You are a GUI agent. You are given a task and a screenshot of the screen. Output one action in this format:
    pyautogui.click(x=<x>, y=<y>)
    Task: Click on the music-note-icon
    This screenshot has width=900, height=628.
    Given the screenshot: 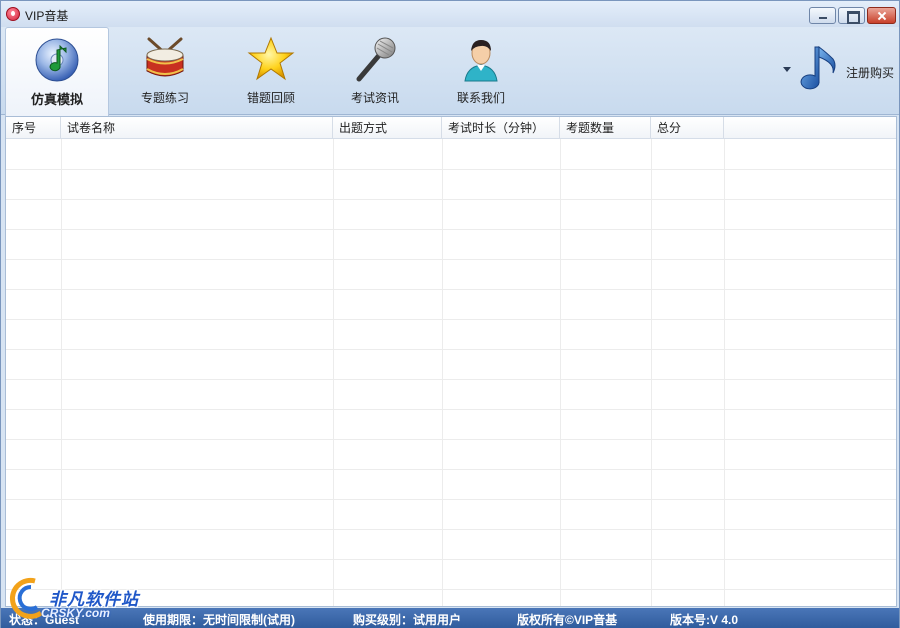 What is the action you would take?
    pyautogui.click(x=818, y=67)
    